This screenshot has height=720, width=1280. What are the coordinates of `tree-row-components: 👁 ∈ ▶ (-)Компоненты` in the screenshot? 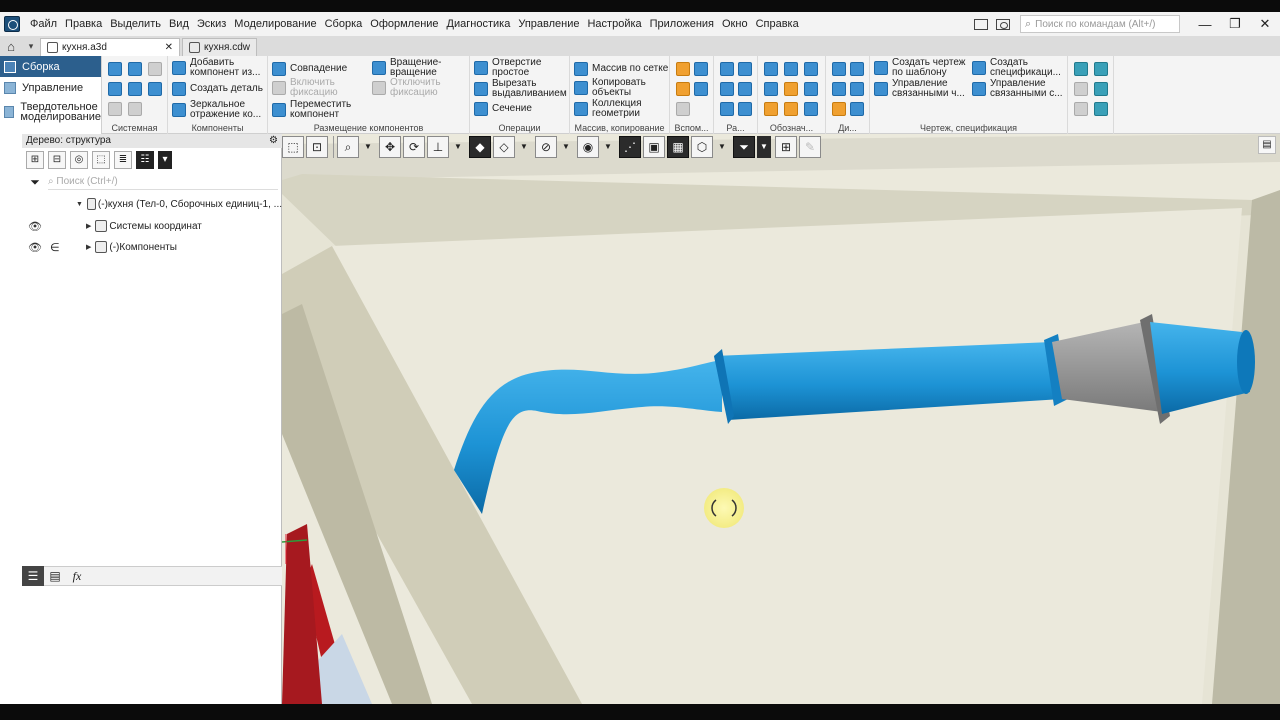 It's located at (152, 247).